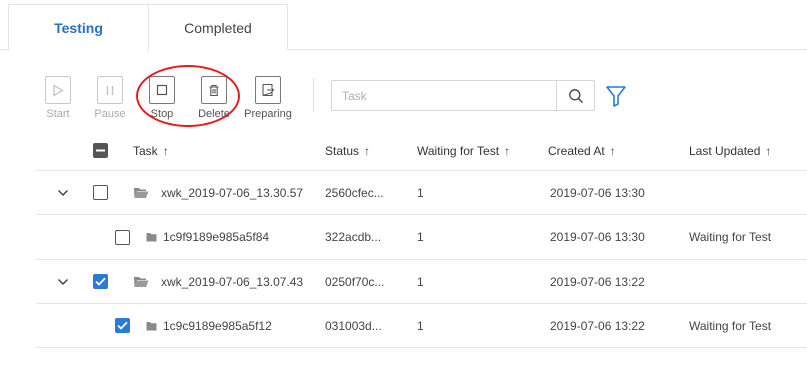 The width and height of the screenshot is (807, 390). Describe the element at coordinates (232, 281) in the screenshot. I see `task-name: xwk_2019-07-06_13.07.43` at that location.